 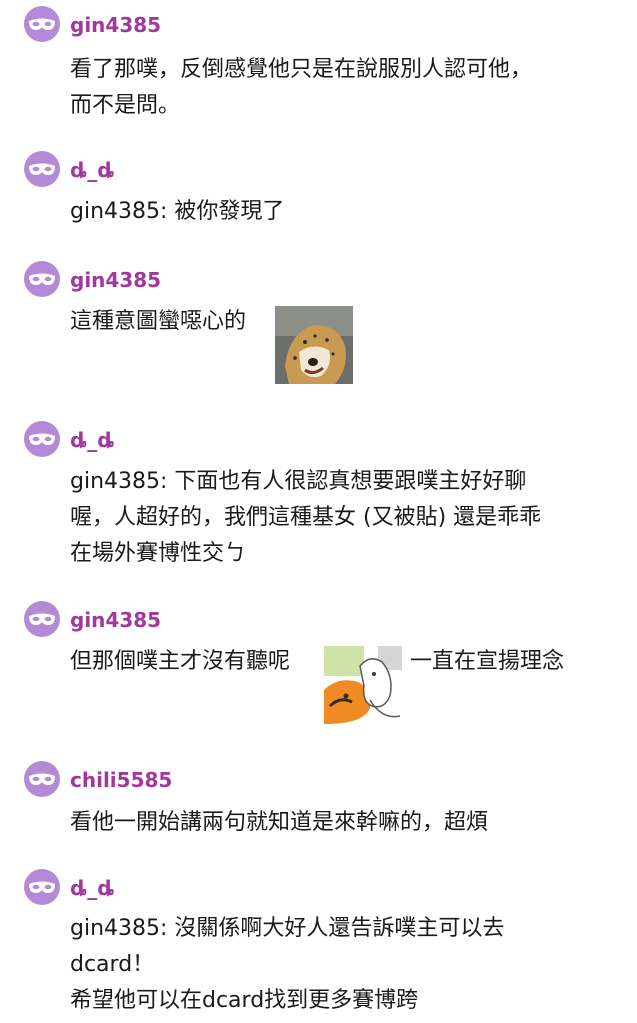 I want to click on comment-line: 在場外賽博性交ㄅ, so click(x=158, y=553).